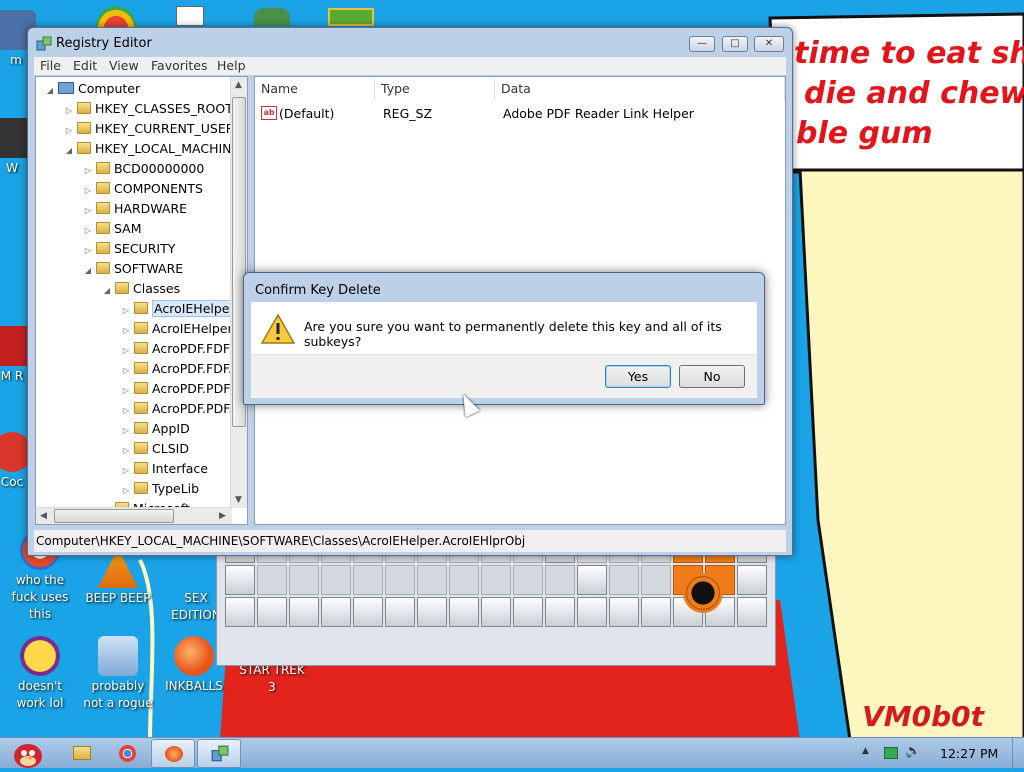  Describe the element at coordinates (159, 489) in the screenshot. I see `tree-node: ▷ TypeLib` at that location.